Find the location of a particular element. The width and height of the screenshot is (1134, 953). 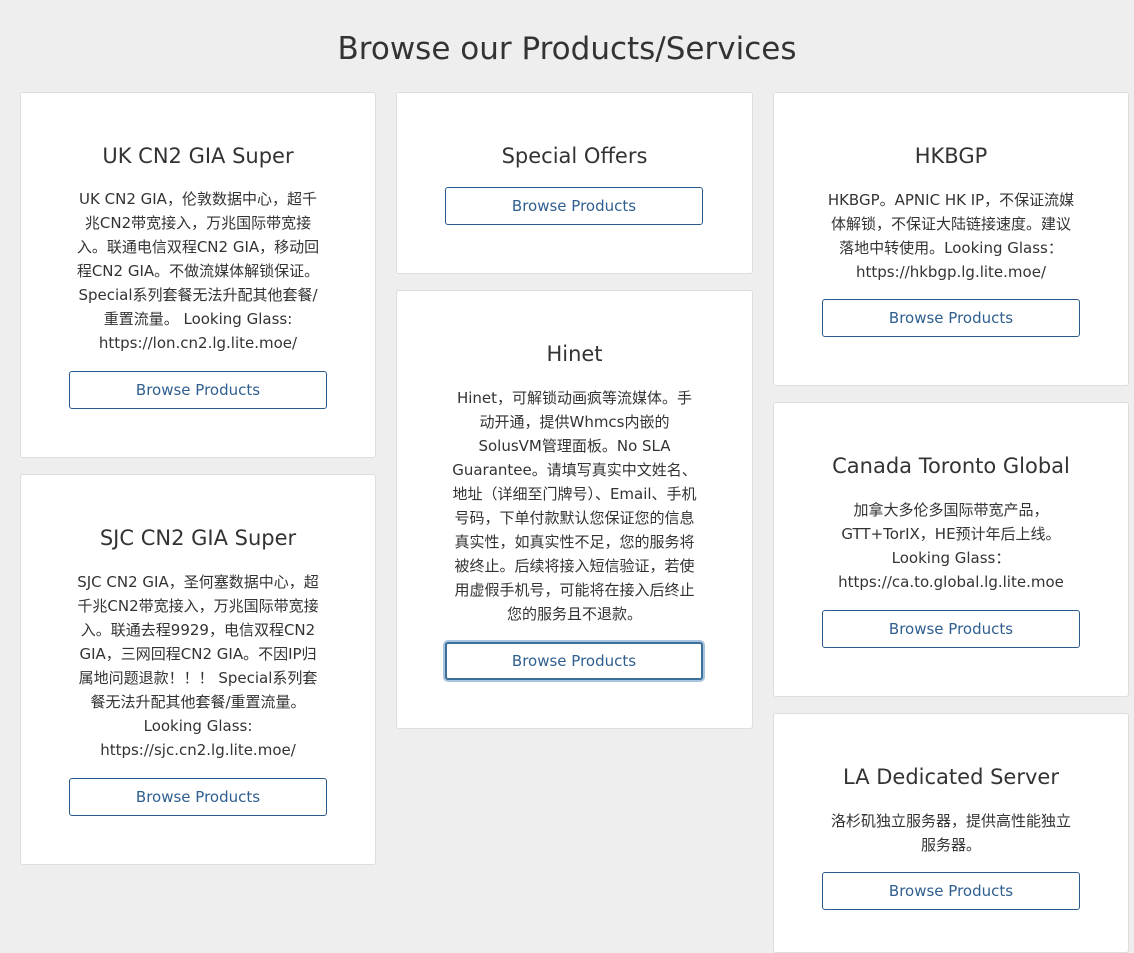

card-title: SJC CN2 GIA Super is located at coordinates (198, 538).